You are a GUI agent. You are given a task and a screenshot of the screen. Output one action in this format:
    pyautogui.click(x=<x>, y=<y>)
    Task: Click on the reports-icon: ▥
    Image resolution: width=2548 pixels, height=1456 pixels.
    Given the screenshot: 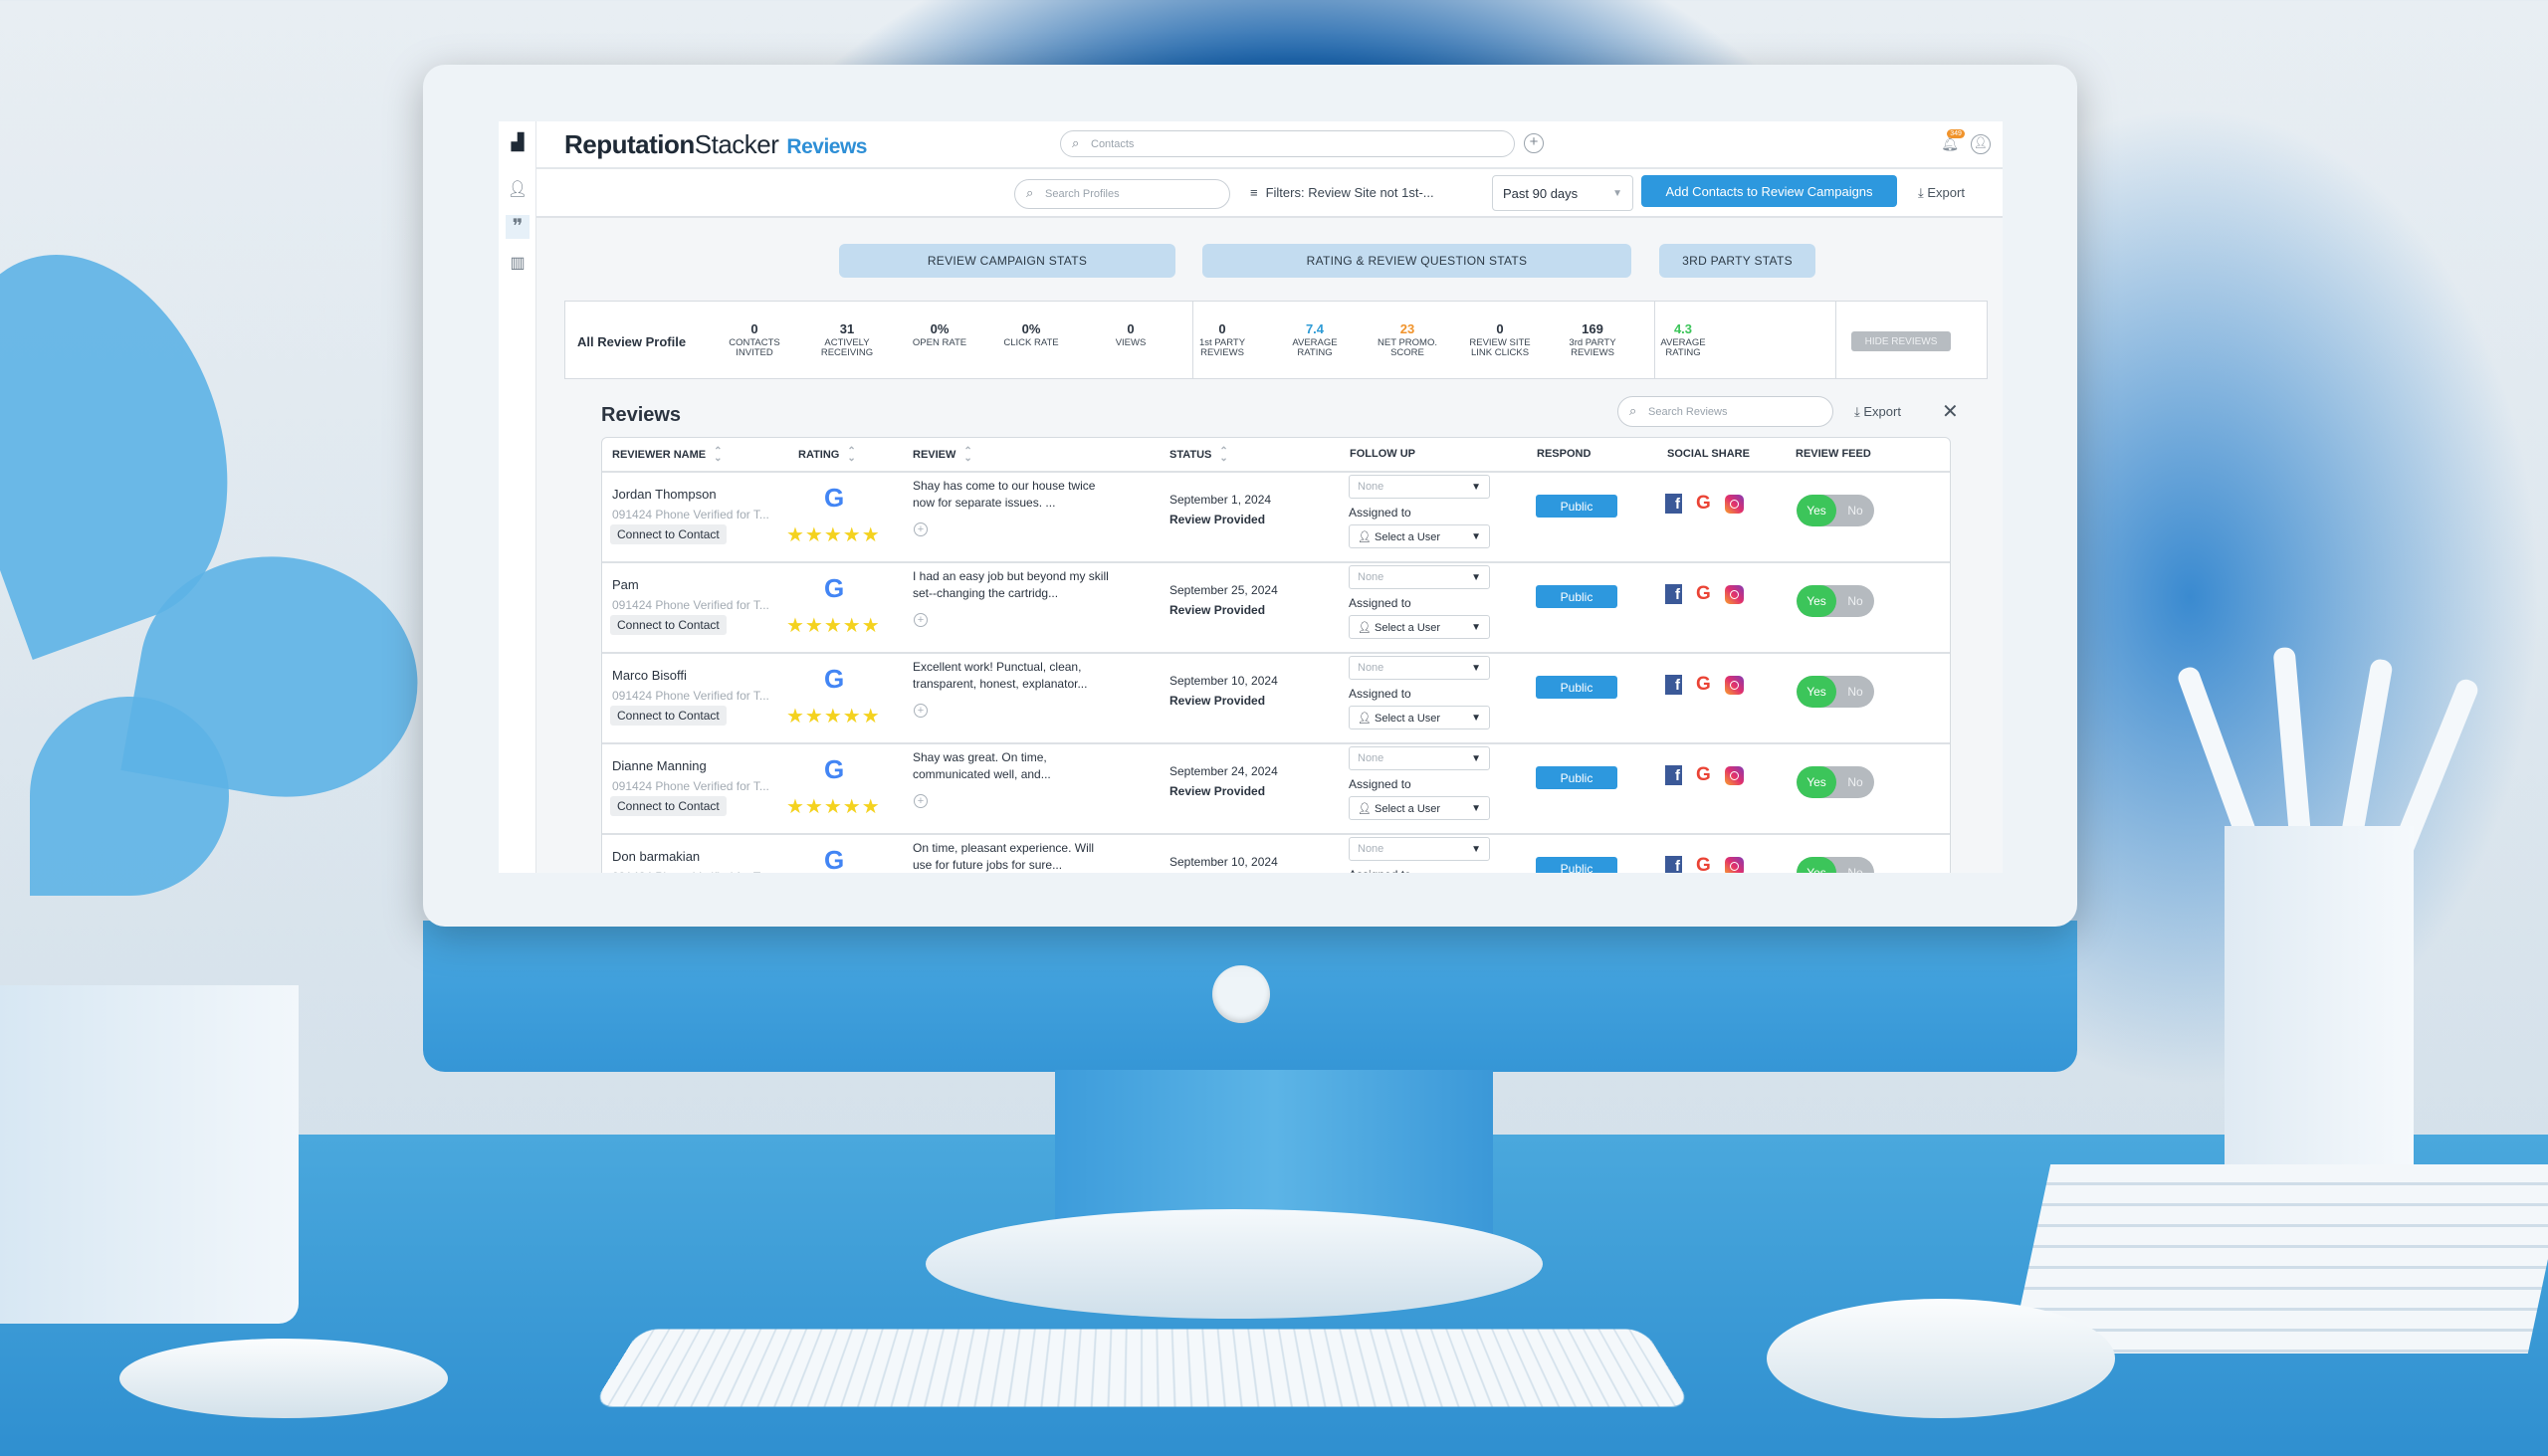 What is the action you would take?
    pyautogui.click(x=518, y=264)
    